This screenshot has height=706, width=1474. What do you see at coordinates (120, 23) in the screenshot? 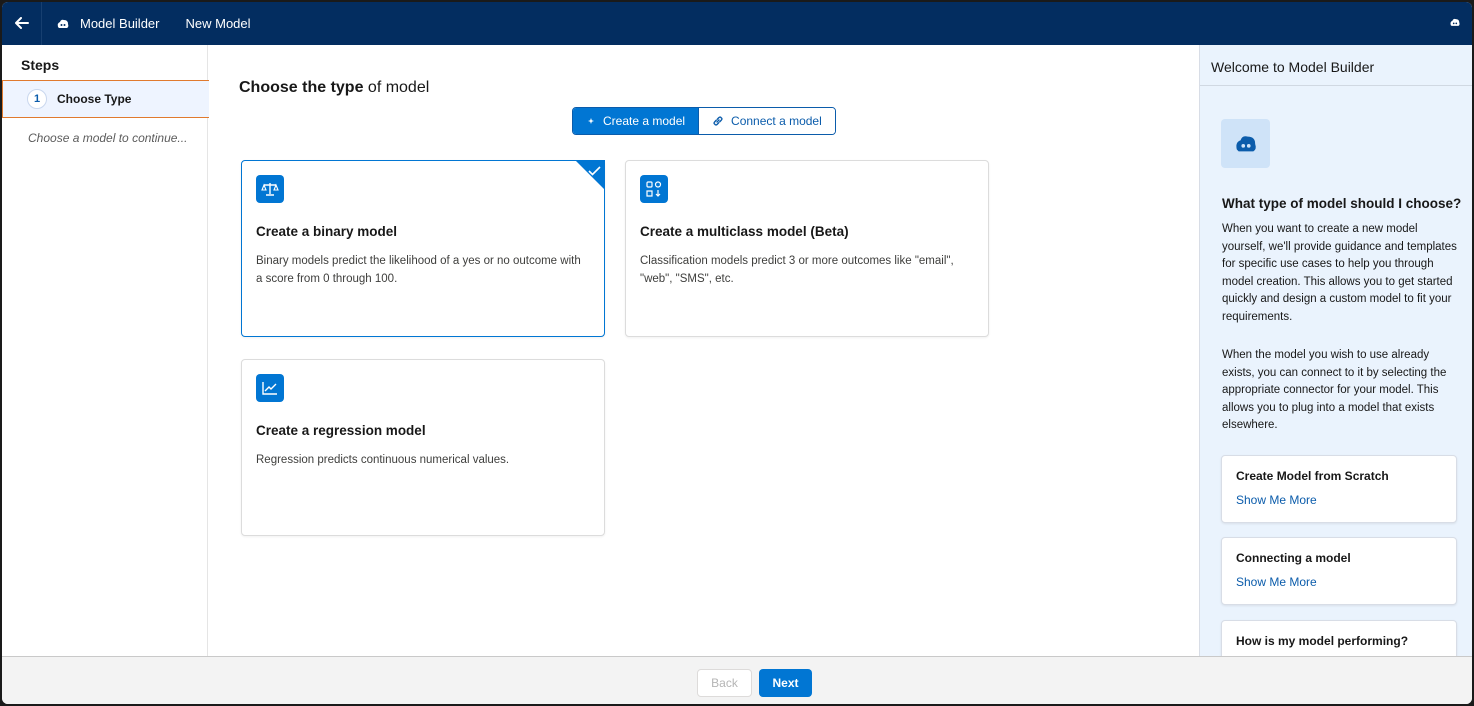
I see `app-name: Model Builder` at bounding box center [120, 23].